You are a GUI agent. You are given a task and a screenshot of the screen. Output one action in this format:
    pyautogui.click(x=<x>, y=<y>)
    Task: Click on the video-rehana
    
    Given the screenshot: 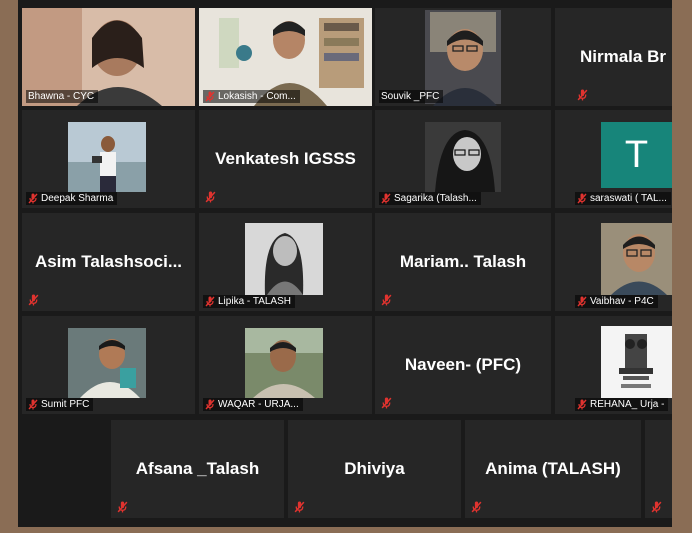 What is the action you would take?
    pyautogui.click(x=636, y=362)
    